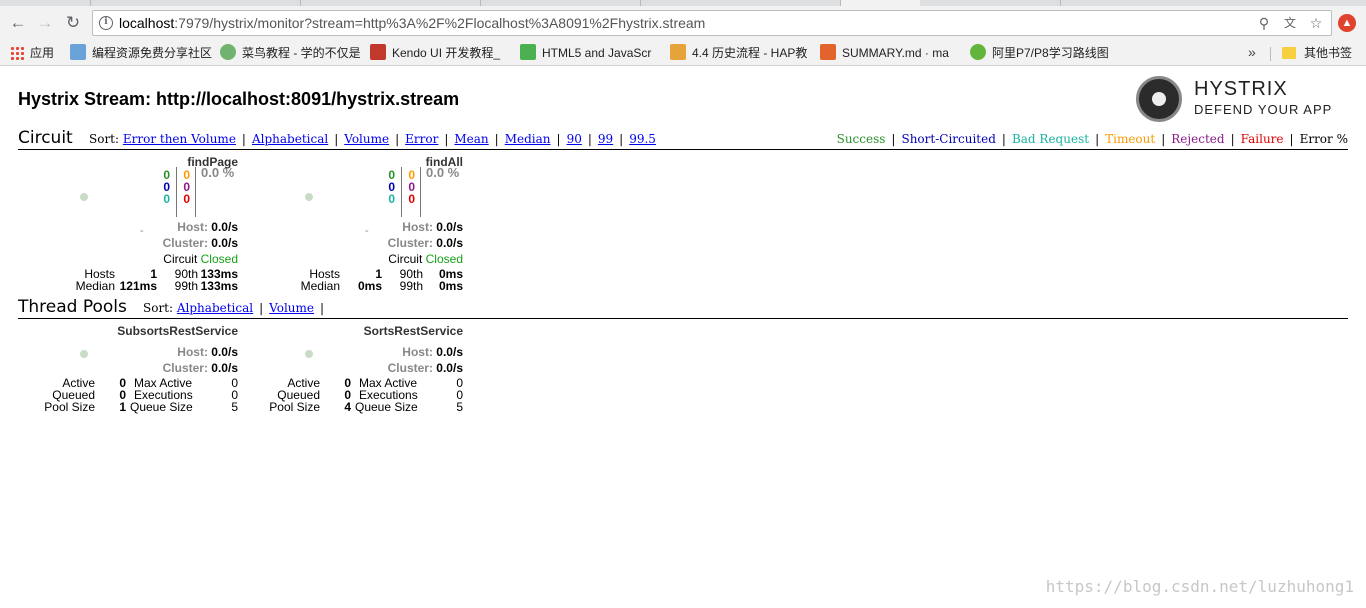 This screenshot has height=608, width=1366. I want to click on bookmark-label: SUMMARY.md · ma, so click(895, 53).